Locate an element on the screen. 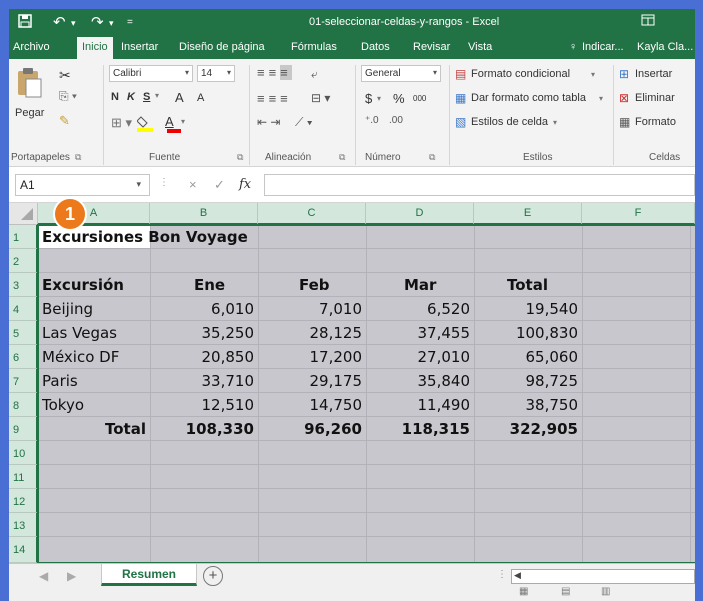 The height and width of the screenshot is (601, 703). row-header-7: 7 is located at coordinates (23, 381).